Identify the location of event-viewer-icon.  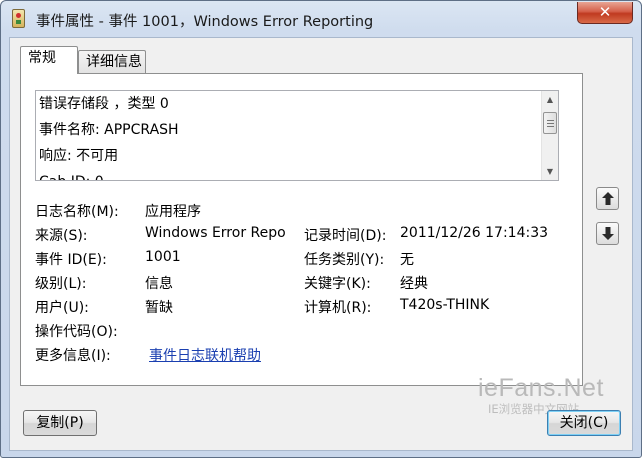
(18, 18).